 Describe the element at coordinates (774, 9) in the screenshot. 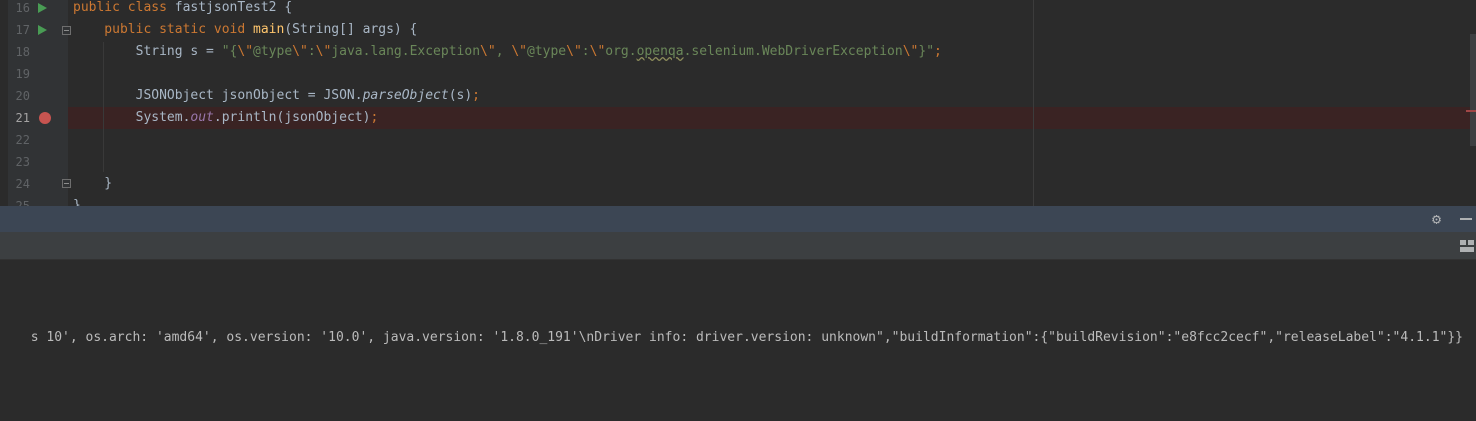

I see `code-line: public class fastjsonTest2 {` at that location.